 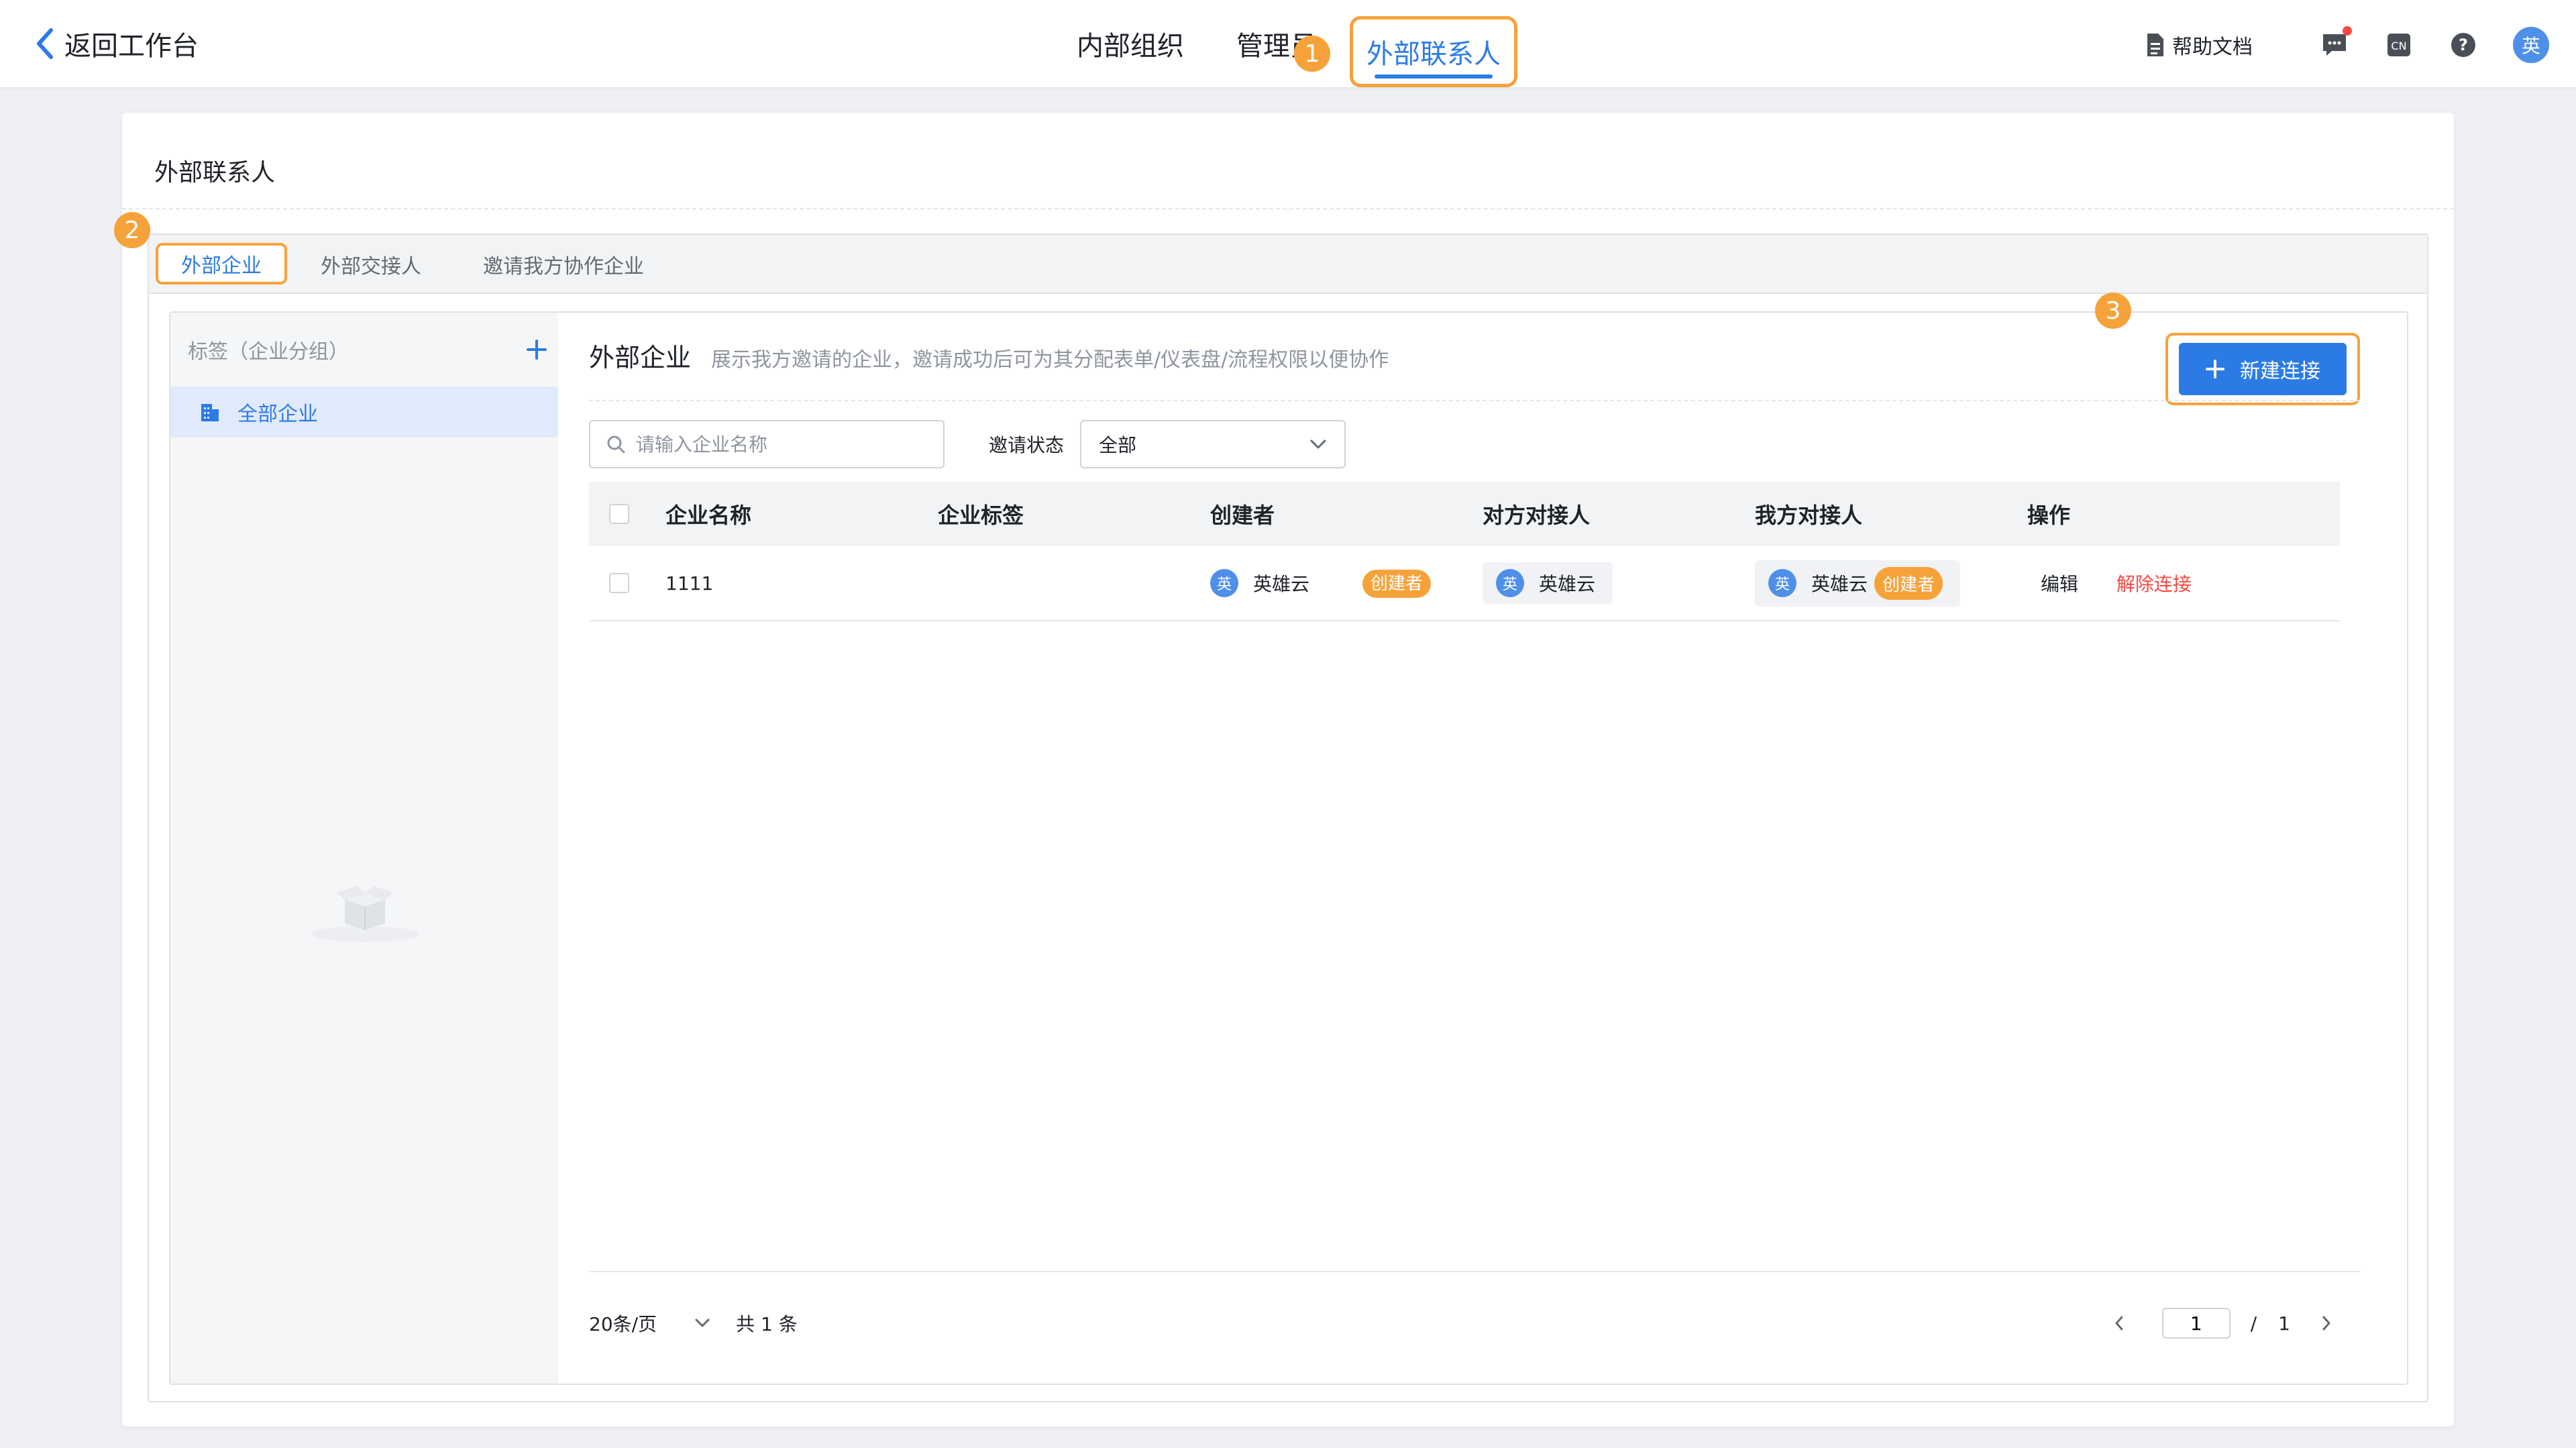 I want to click on building-icon, so click(x=210, y=412).